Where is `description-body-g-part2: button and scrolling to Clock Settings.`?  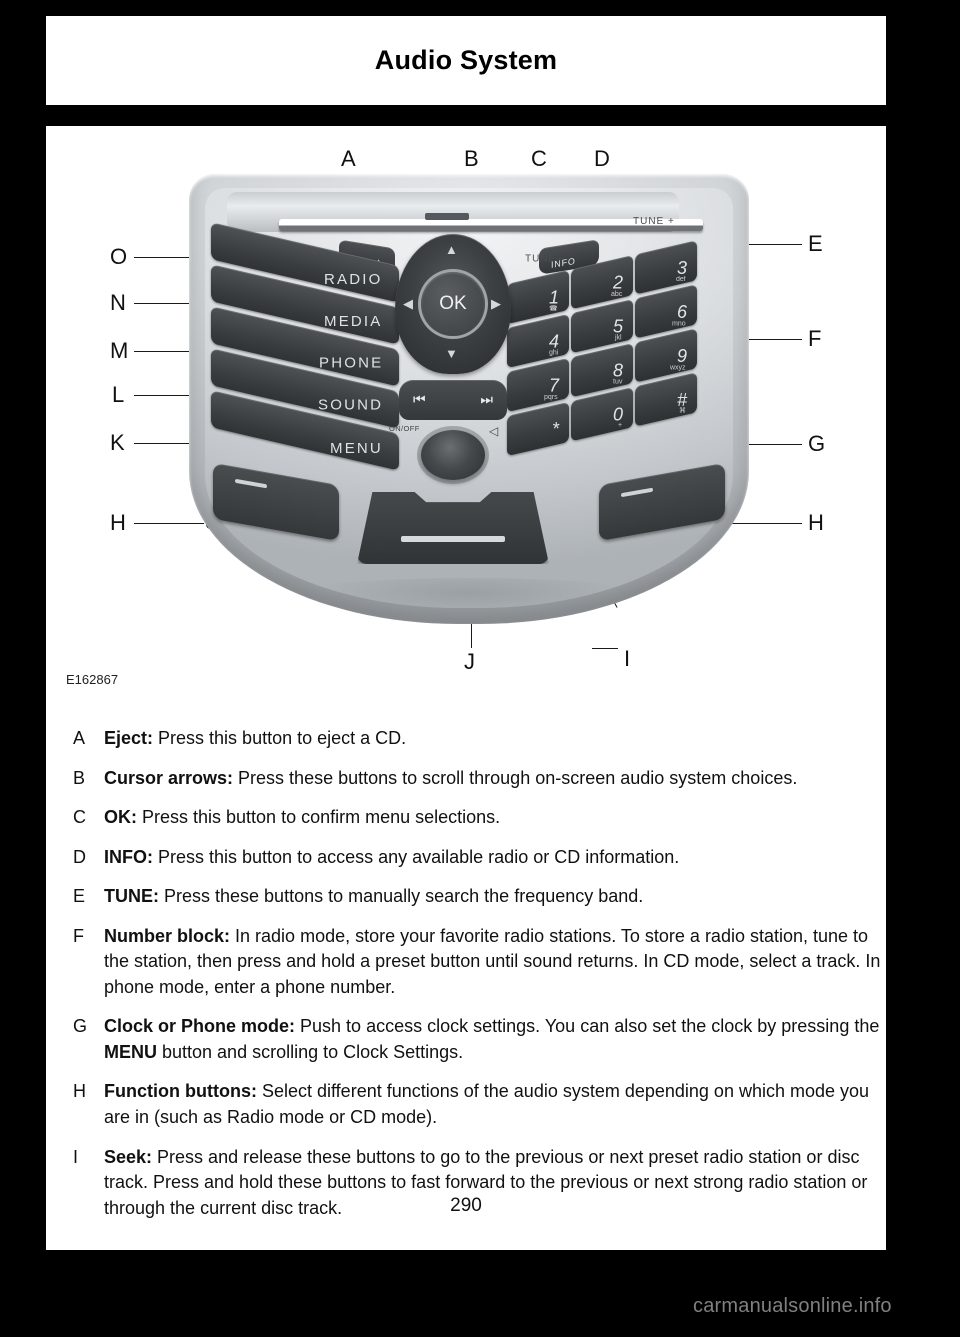 description-body-g-part2: button and scrolling to Clock Settings. is located at coordinates (310, 1051).